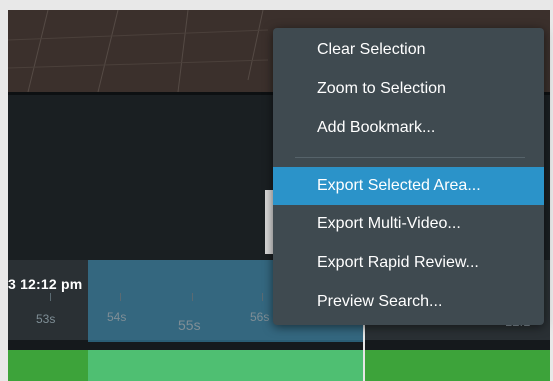  Describe the element at coordinates (408, 89) in the screenshot. I see `menu-item-zoom-to-selection: Zoom to Selection` at that location.